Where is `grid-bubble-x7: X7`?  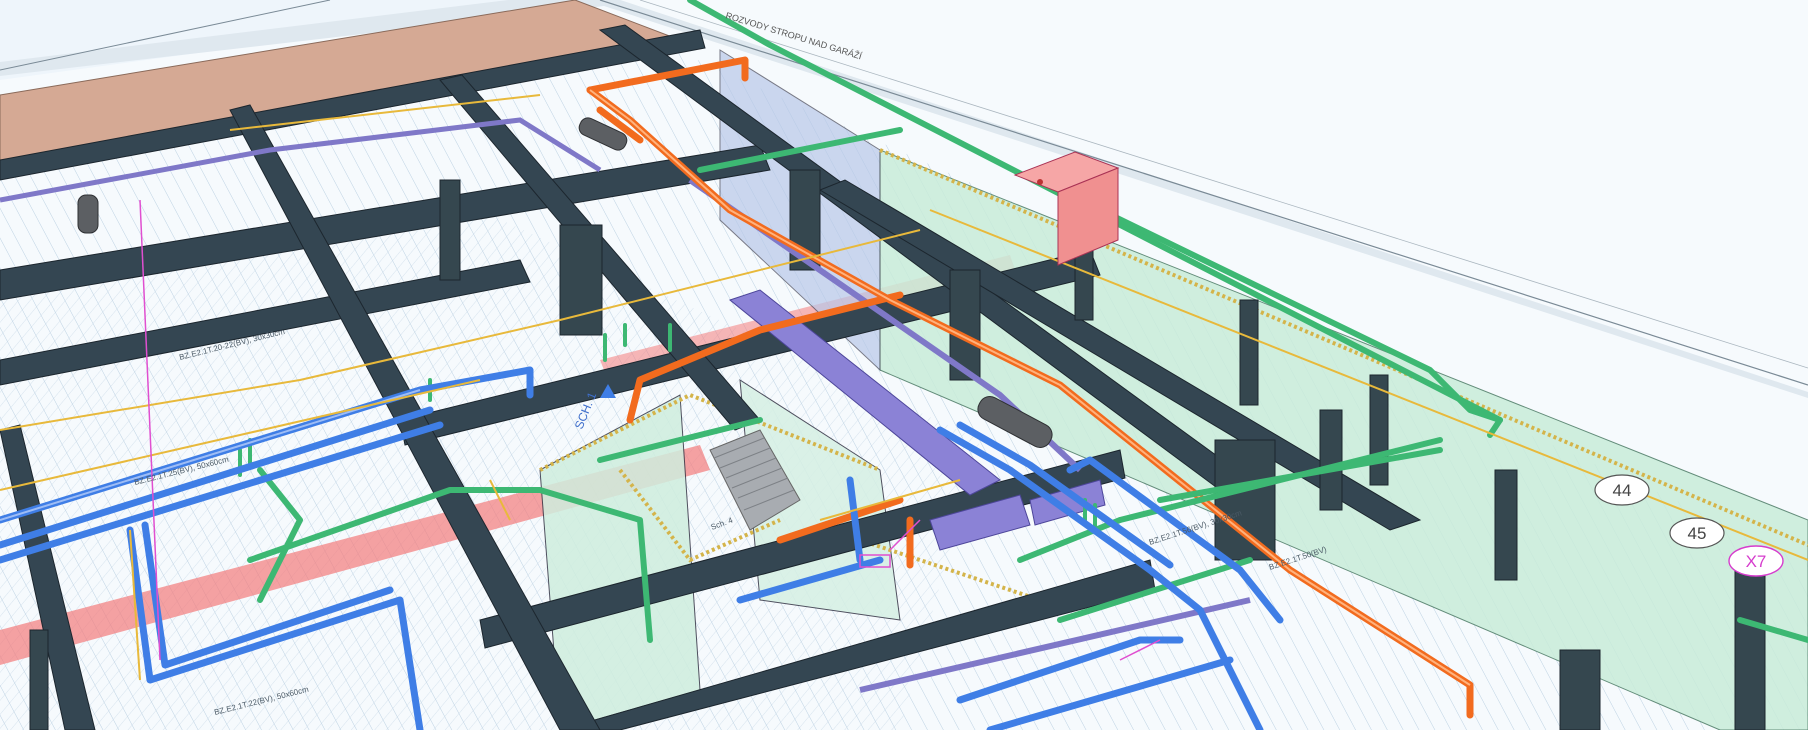
grid-bubble-x7: X7 is located at coordinates (1756, 561).